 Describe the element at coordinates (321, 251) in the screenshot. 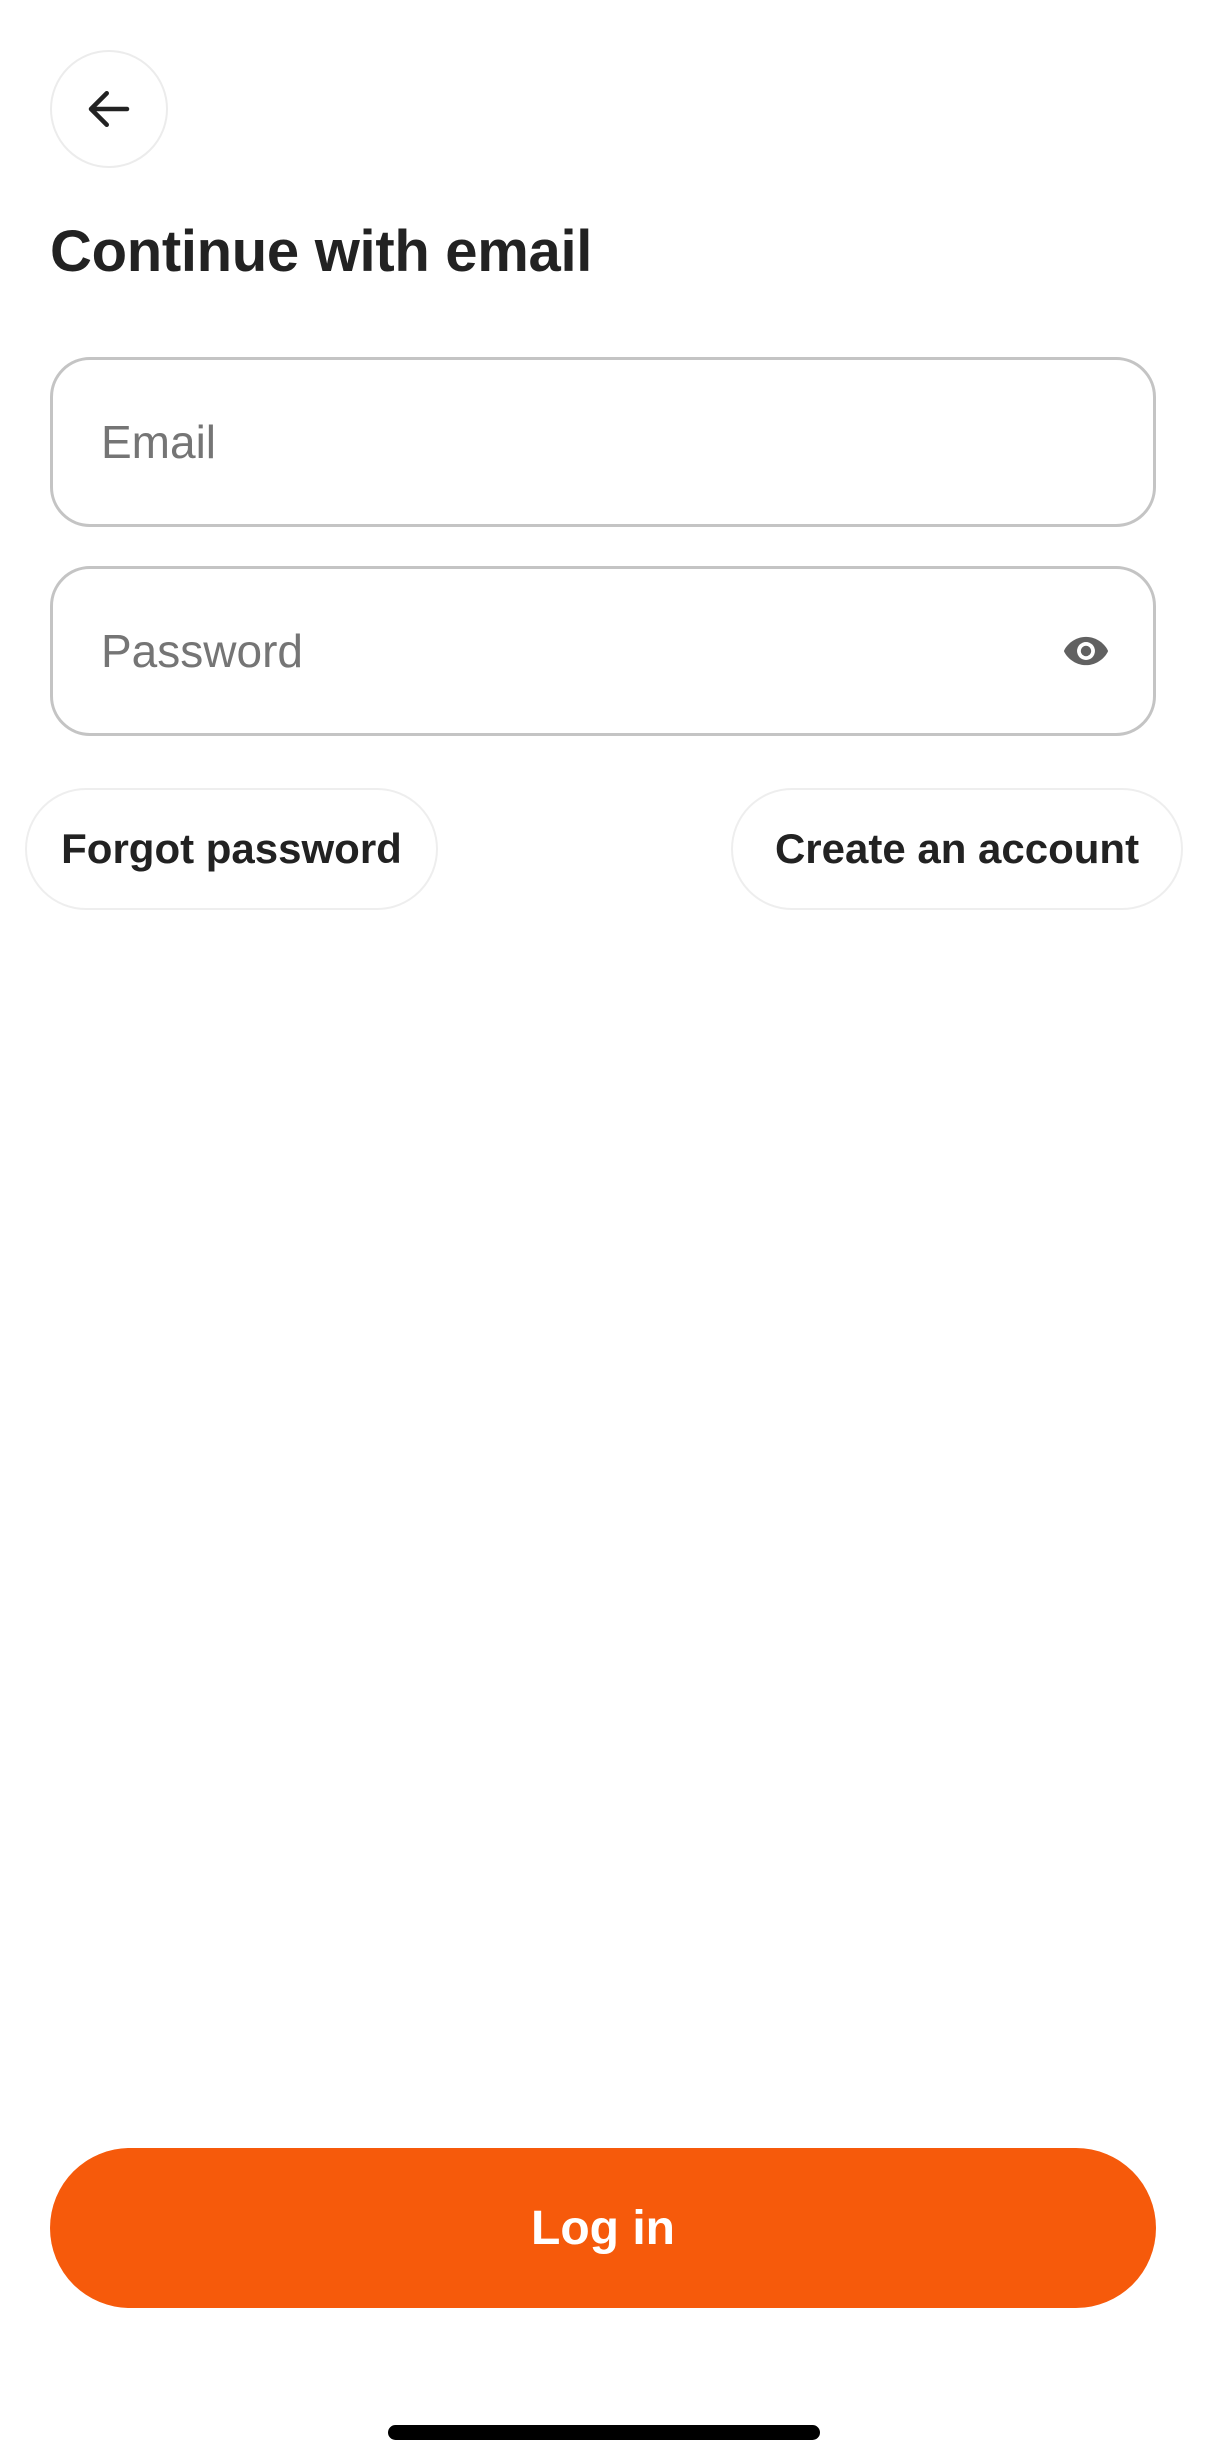

I see `page-title: Continue with email` at that location.